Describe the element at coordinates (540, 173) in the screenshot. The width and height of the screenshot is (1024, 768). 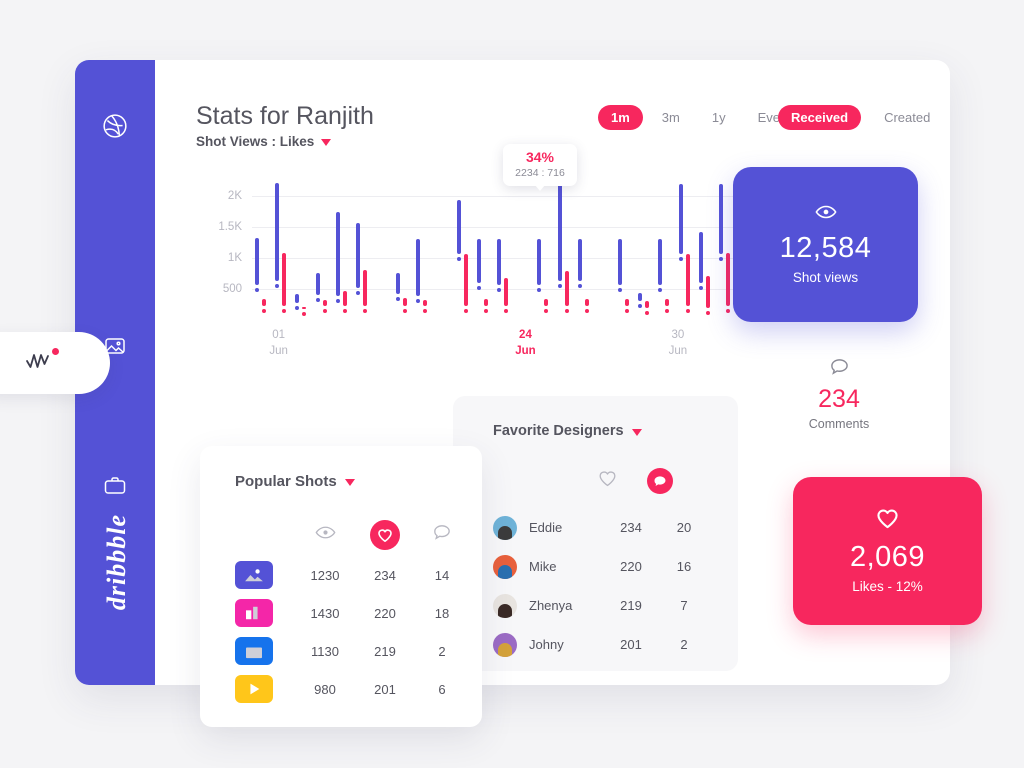
I see `tooltip-values: 2234 : 716` at that location.